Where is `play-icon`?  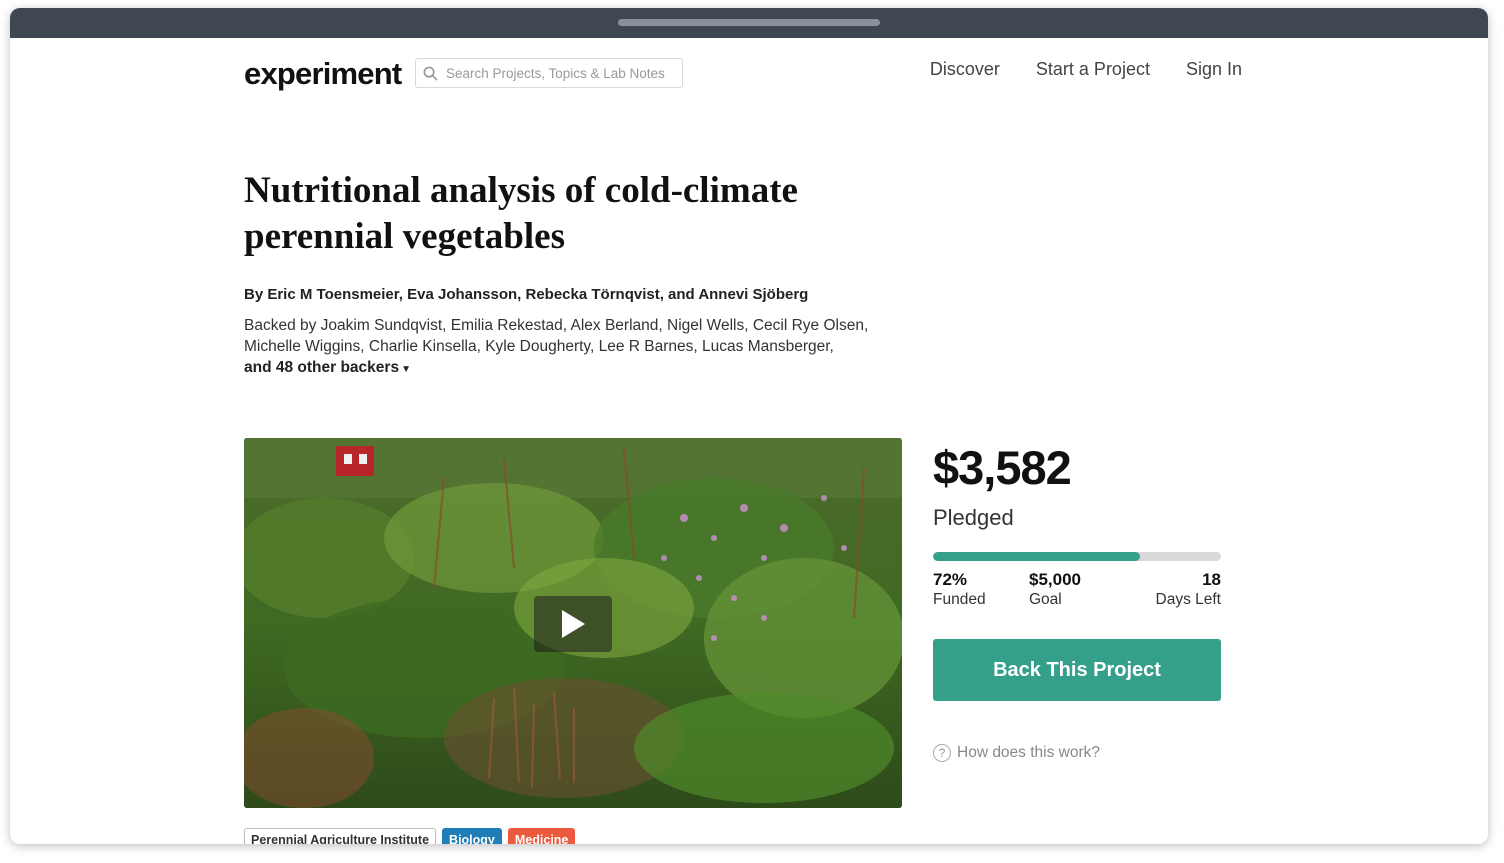
play-icon is located at coordinates (573, 624).